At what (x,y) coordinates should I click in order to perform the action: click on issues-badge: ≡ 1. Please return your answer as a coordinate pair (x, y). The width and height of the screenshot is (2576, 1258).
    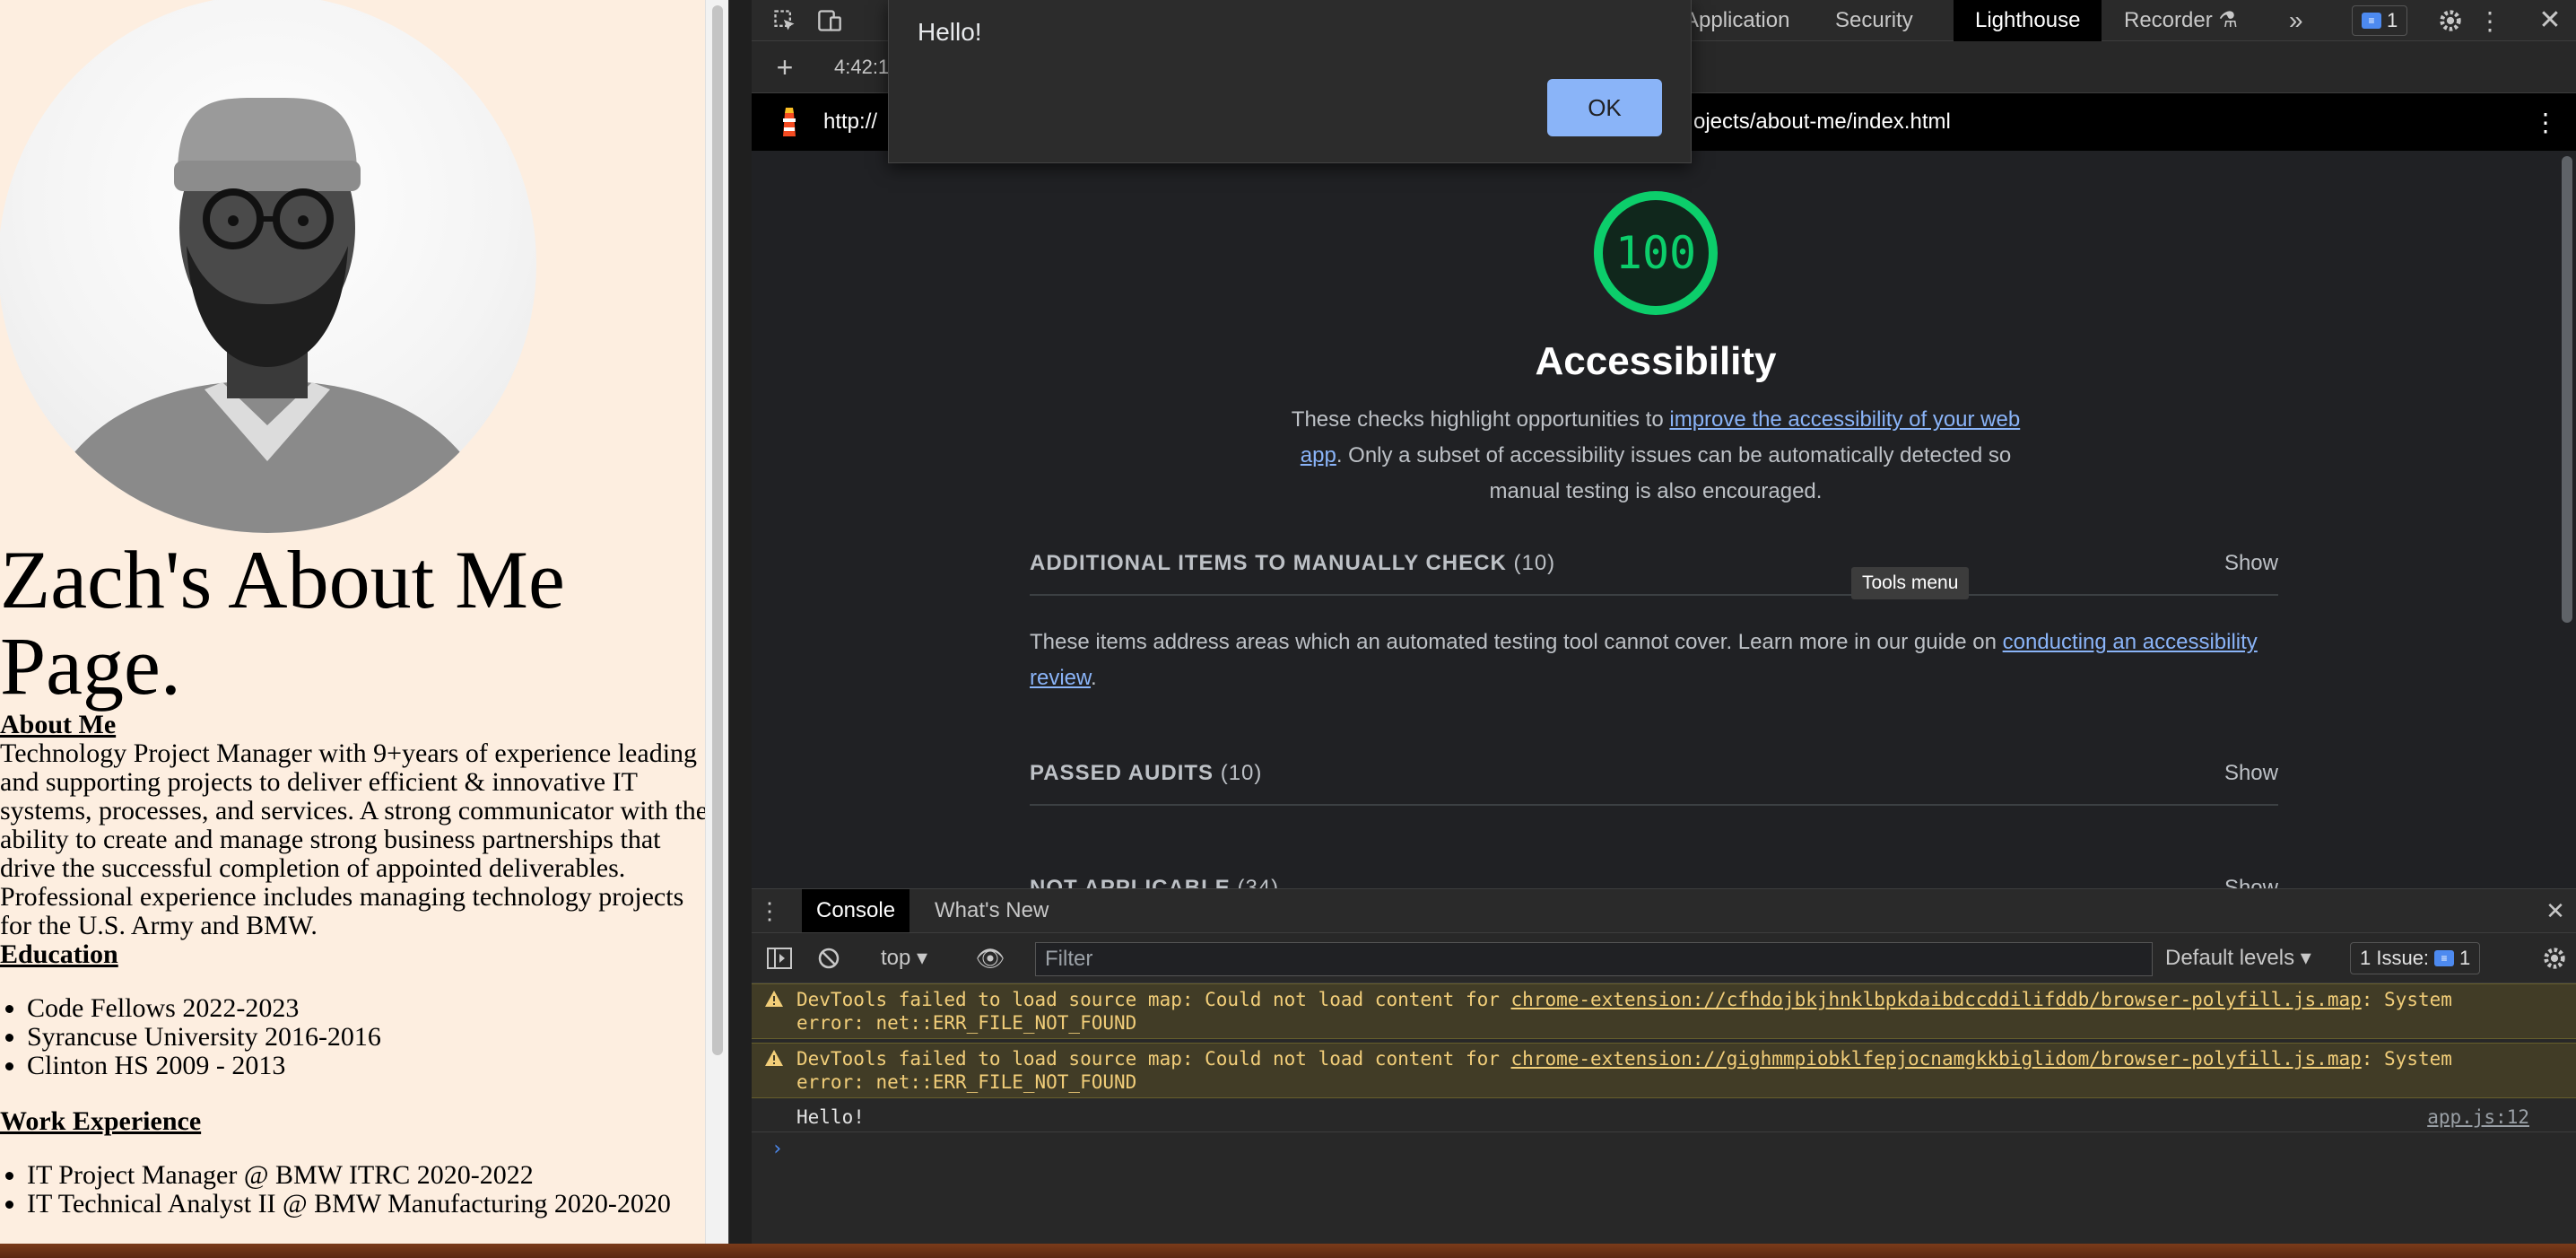
    Looking at the image, I should click on (2380, 21).